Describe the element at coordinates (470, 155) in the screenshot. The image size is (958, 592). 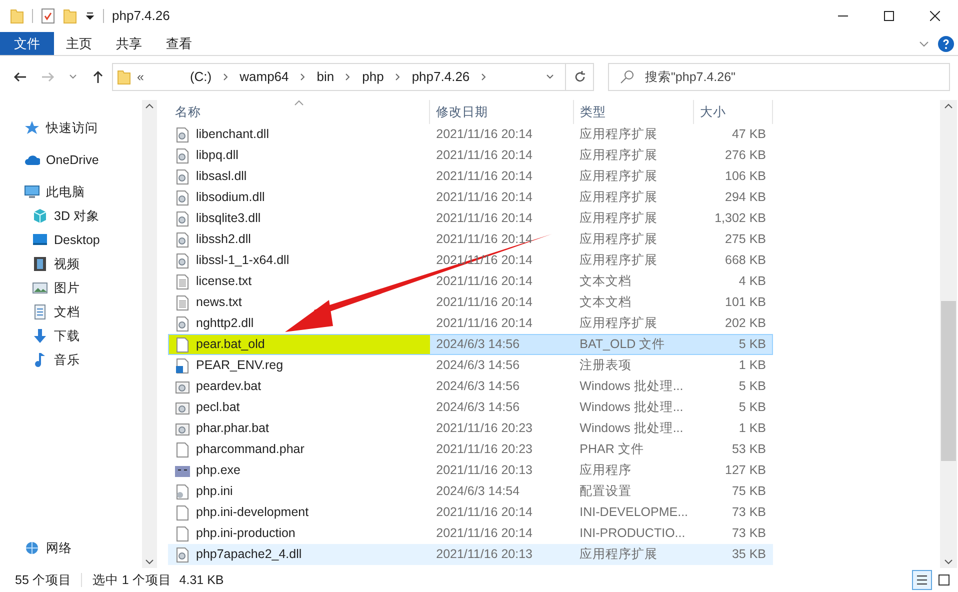
I see `file-row: libpq.dll 2021/11/16 20:14 应用程序扩展 276 KB` at that location.